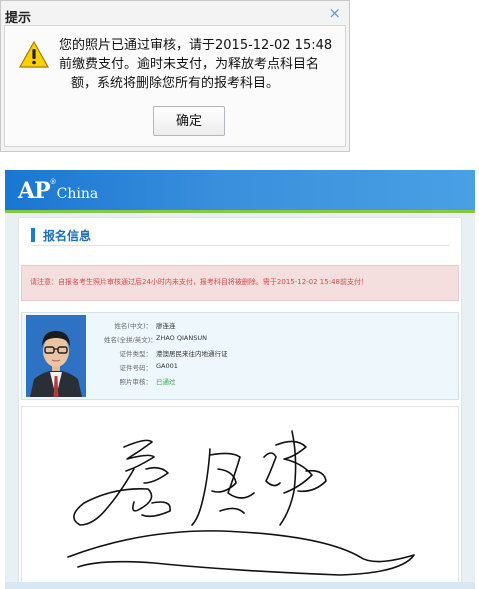 The image size is (479, 589). Describe the element at coordinates (192, 354) in the screenshot. I see `field-value-id-type: 港澳居民来往内地通行证` at that location.